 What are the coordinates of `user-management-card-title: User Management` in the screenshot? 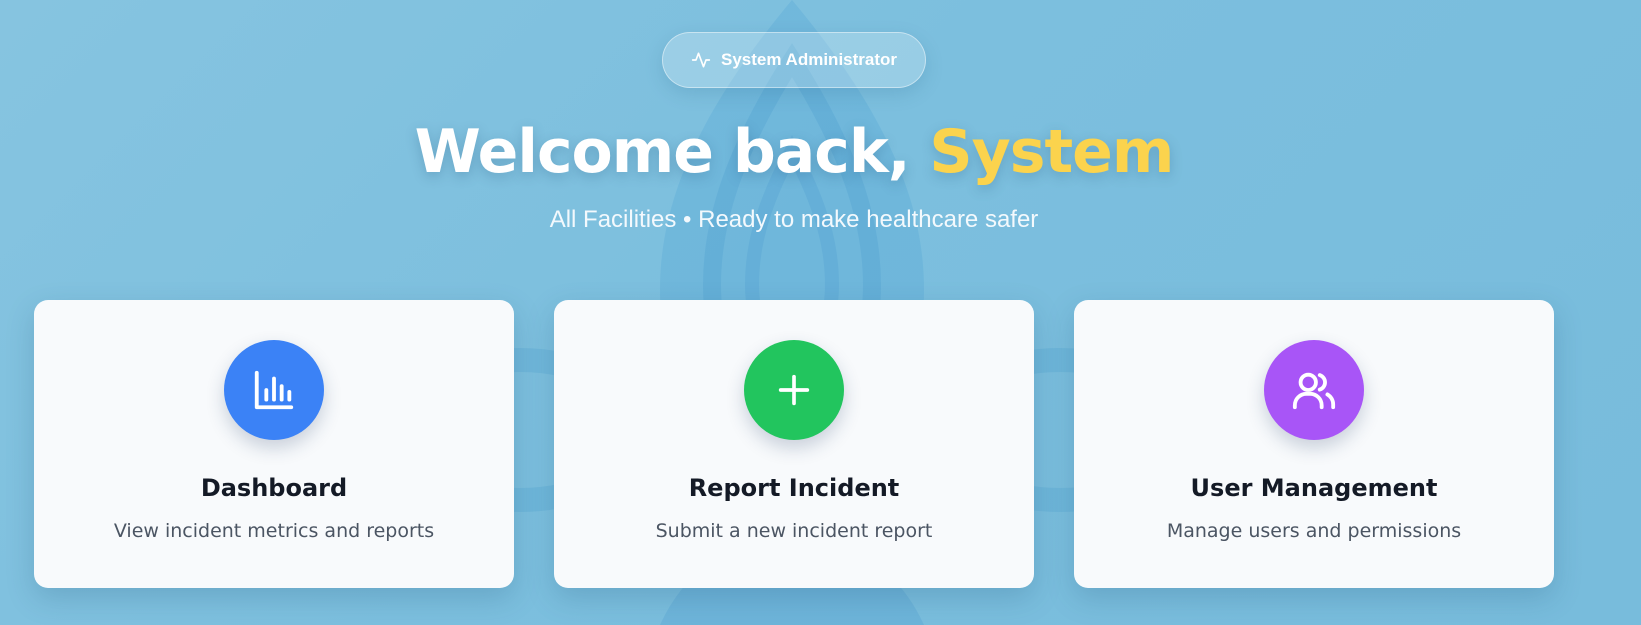 It's located at (1314, 488).